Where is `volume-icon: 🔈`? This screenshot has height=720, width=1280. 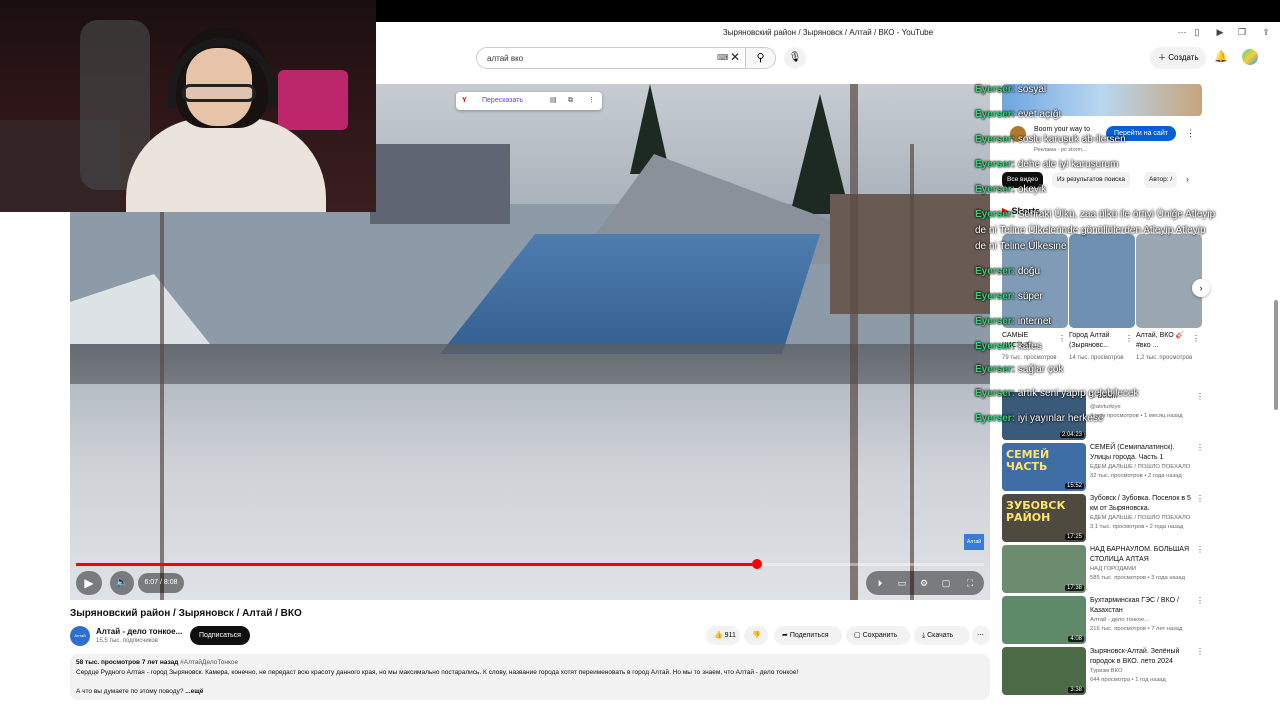
volume-icon: 🔈 is located at coordinates (122, 582).